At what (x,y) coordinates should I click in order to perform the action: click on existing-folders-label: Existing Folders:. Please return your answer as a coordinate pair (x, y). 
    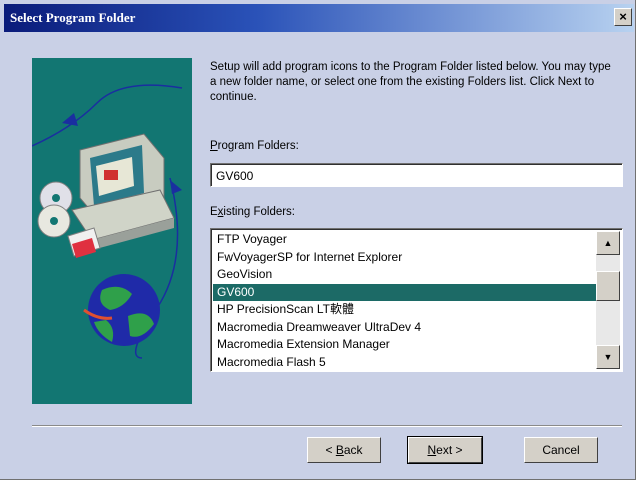
    Looking at the image, I should click on (252, 212).